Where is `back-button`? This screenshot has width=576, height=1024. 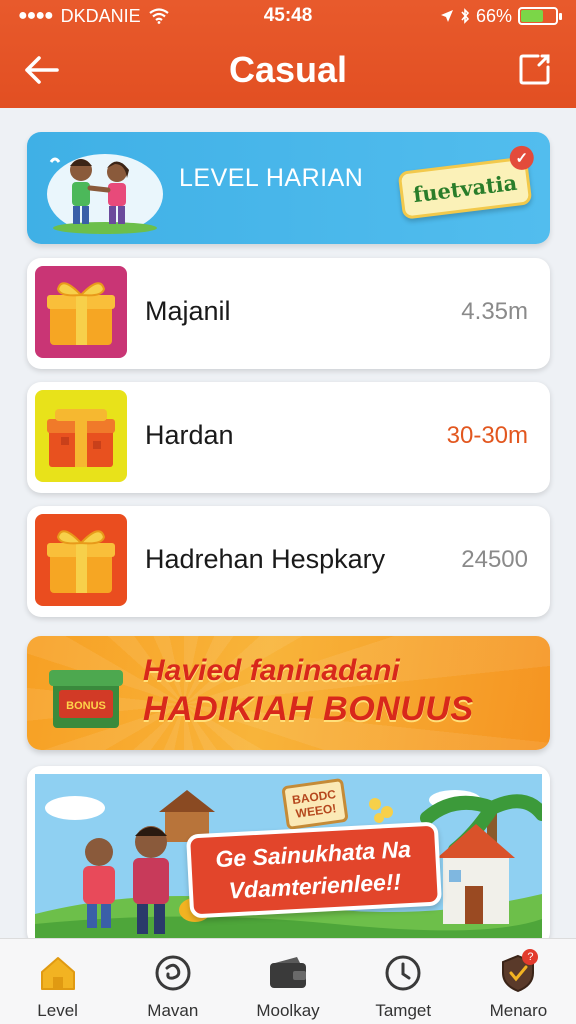 back-button is located at coordinates (41, 70).